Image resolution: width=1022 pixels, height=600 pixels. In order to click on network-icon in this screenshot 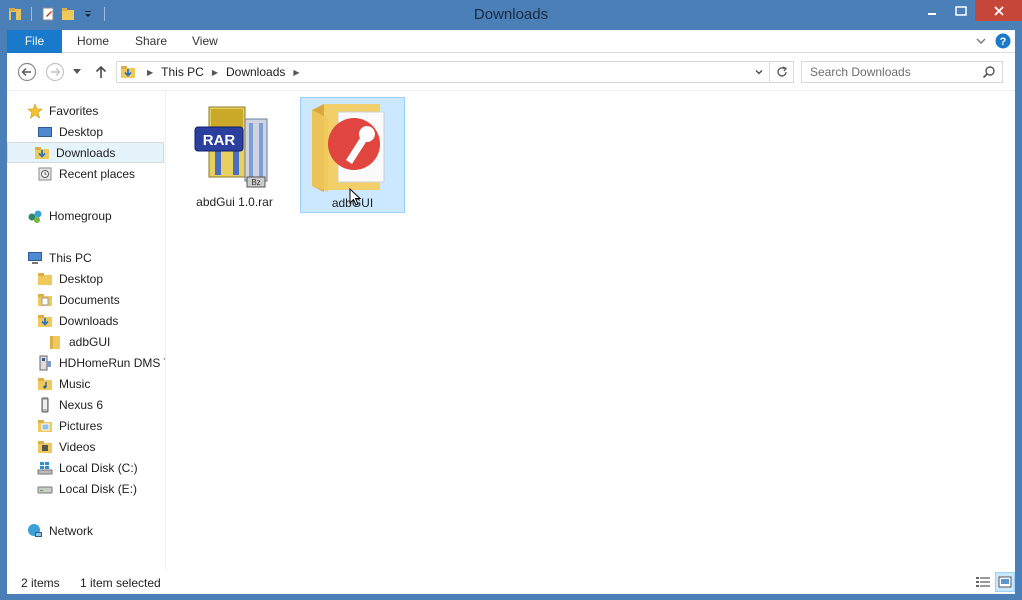, I will do `click(35, 531)`.